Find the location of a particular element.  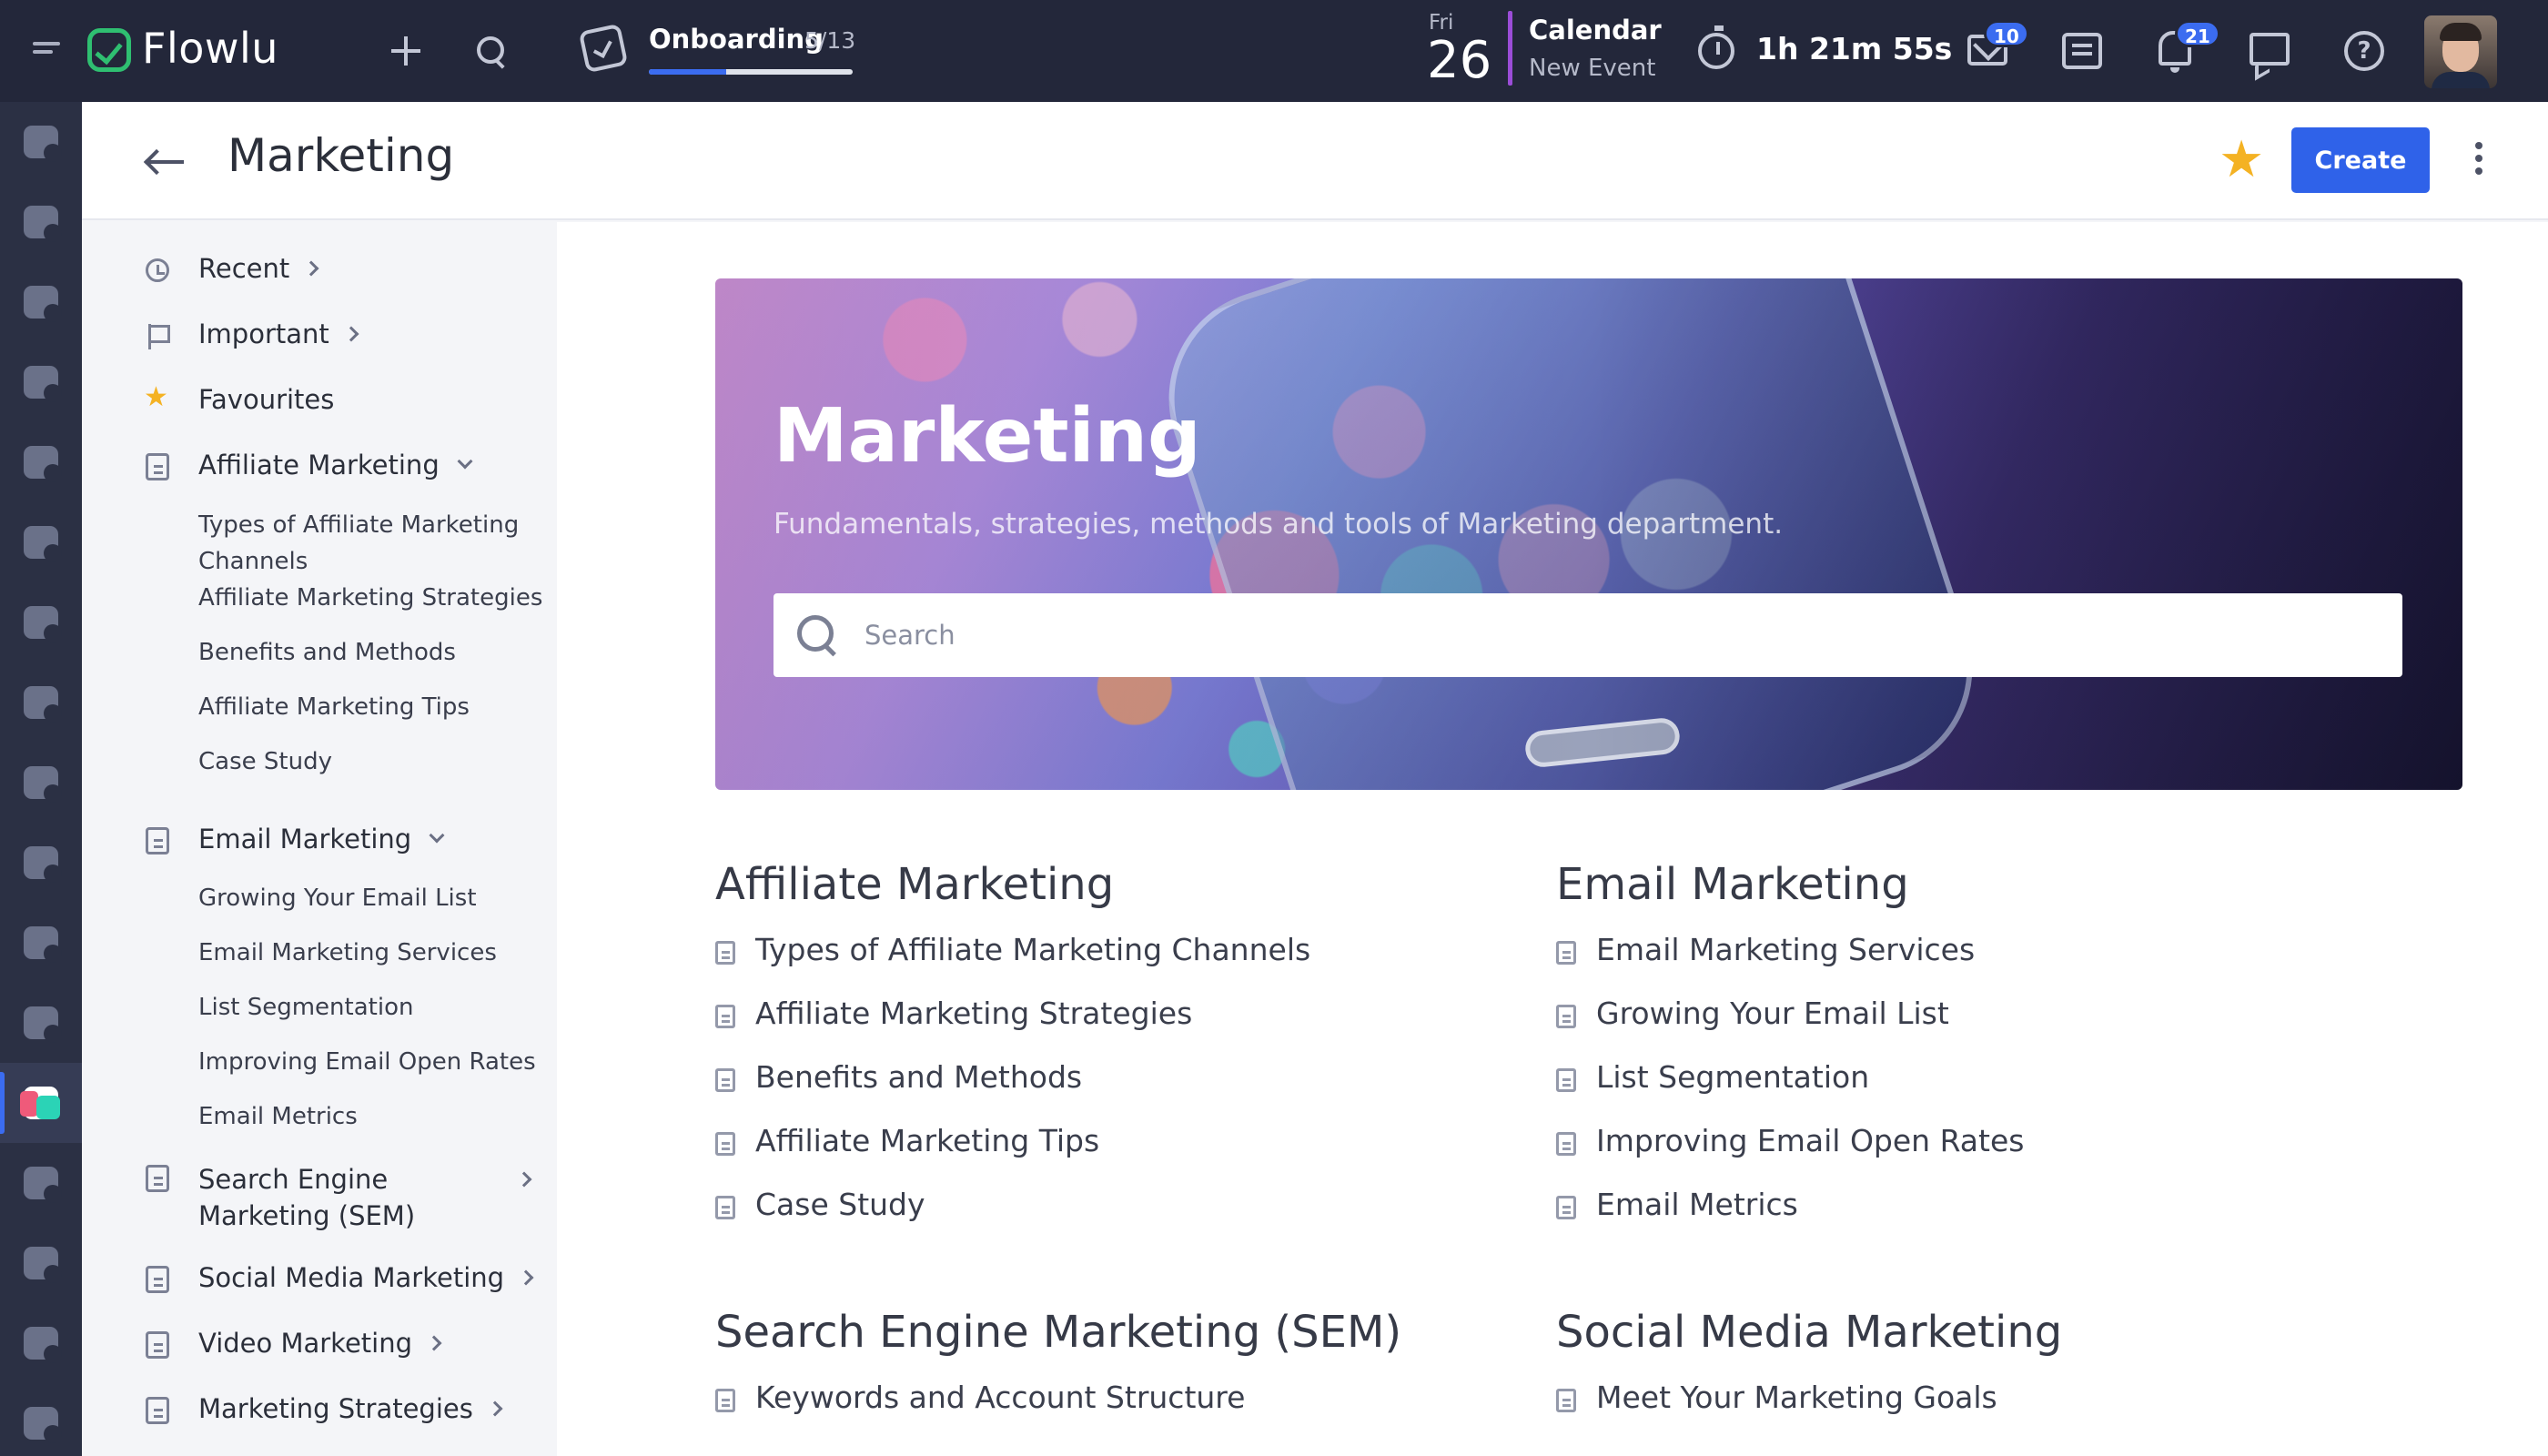

article-link: Affiliate Marketing Strategies is located at coordinates (1124, 1027).